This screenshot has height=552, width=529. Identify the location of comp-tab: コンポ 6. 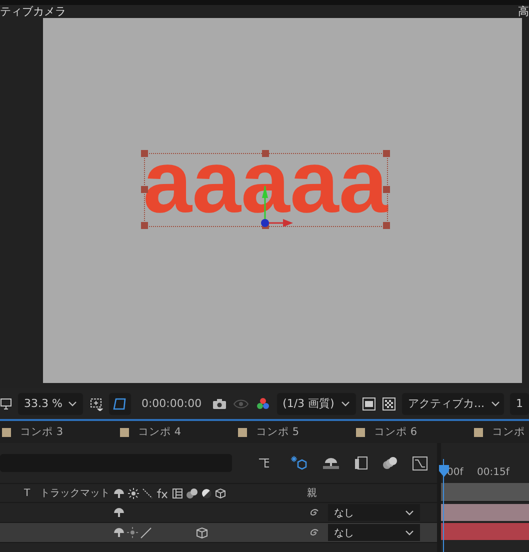
(396, 432).